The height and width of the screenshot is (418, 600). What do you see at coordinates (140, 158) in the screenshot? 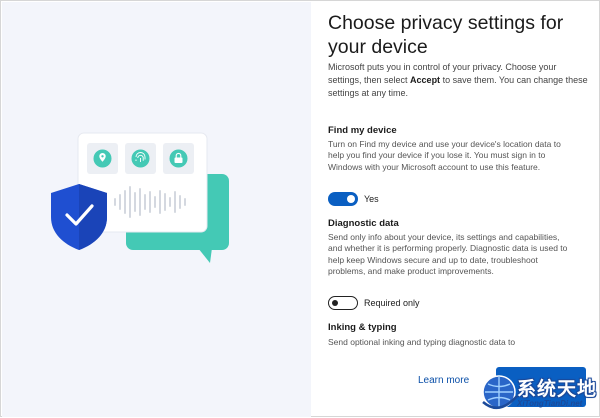
I see `fingerprint-icon` at bounding box center [140, 158].